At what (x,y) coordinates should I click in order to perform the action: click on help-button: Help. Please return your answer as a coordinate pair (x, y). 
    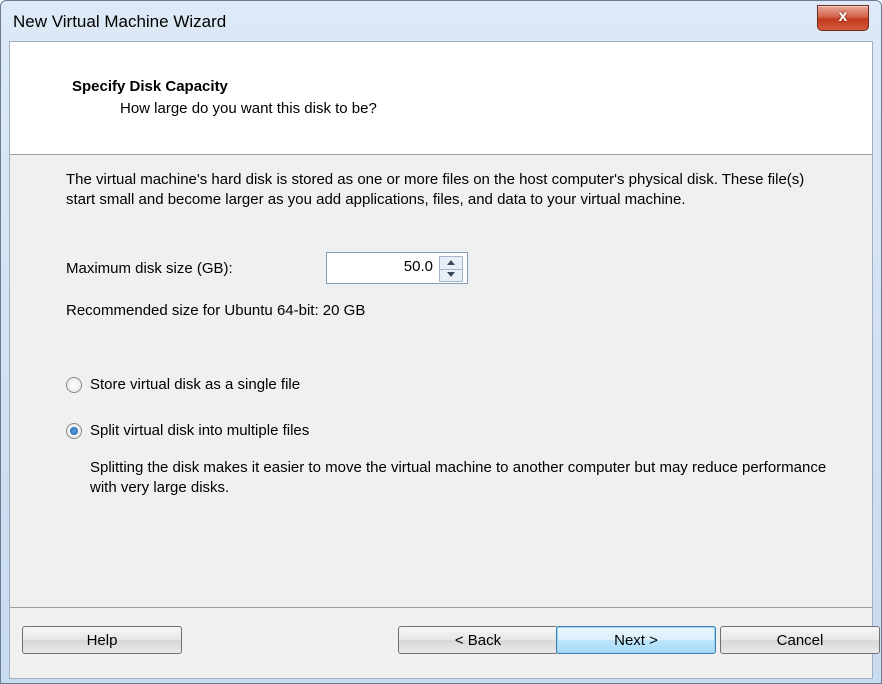
    Looking at the image, I should click on (102, 640).